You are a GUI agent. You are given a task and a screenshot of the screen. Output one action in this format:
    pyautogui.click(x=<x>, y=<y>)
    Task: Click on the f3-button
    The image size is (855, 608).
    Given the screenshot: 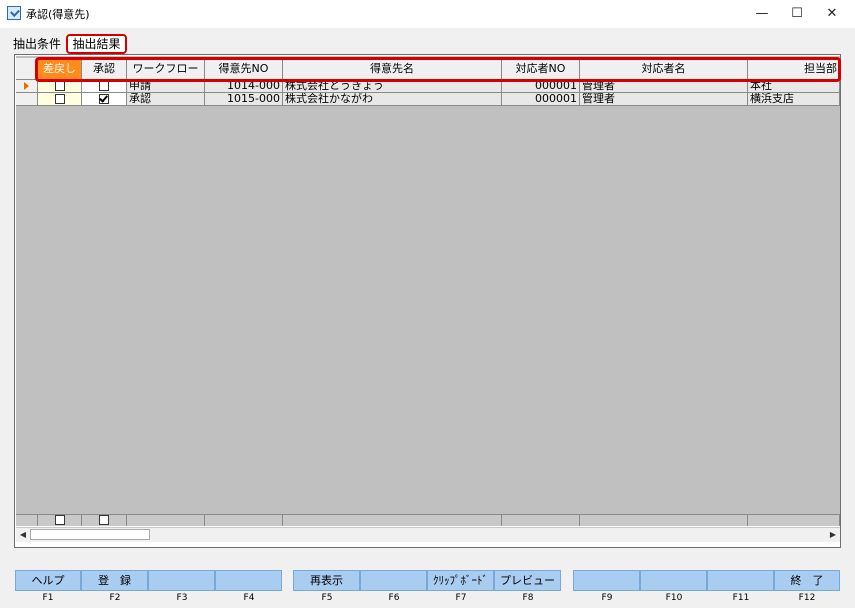 What is the action you would take?
    pyautogui.click(x=181, y=580)
    